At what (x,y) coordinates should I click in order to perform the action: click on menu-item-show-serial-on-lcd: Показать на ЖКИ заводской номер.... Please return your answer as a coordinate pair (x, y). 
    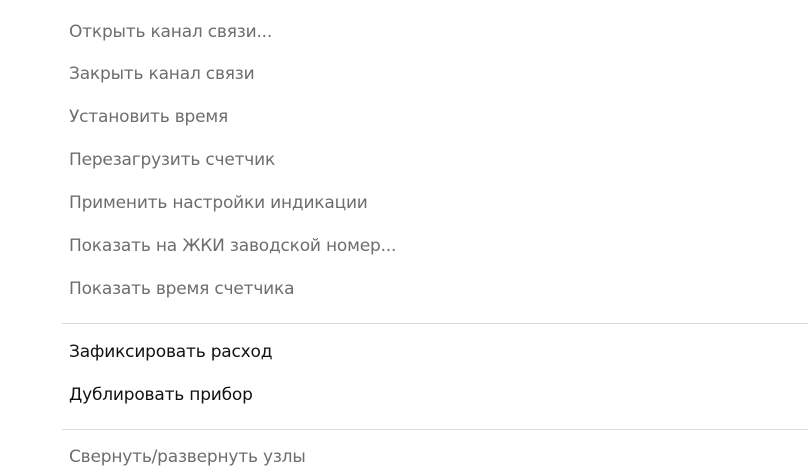
    Looking at the image, I should click on (232, 246).